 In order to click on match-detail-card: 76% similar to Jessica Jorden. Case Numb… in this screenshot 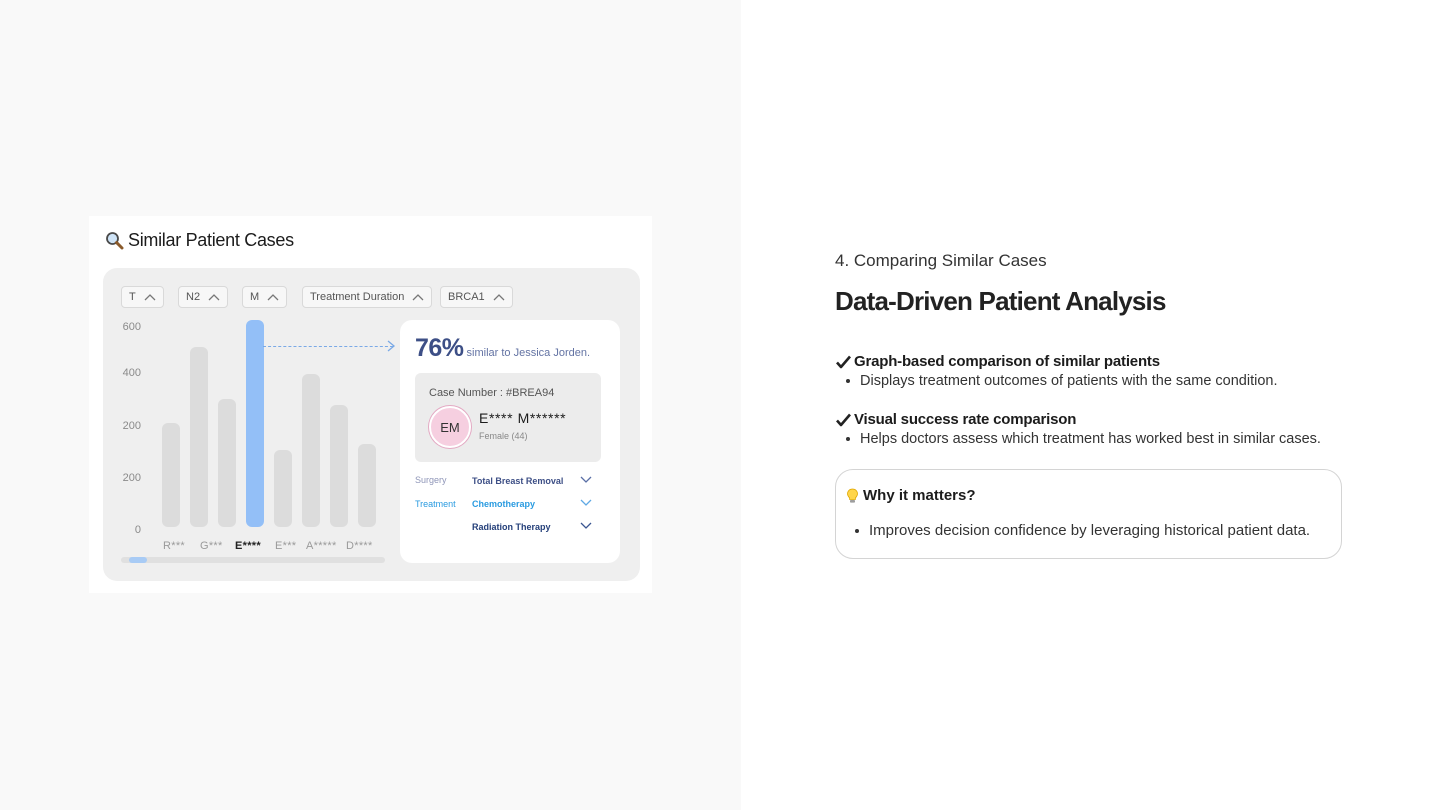, I will do `click(510, 441)`.